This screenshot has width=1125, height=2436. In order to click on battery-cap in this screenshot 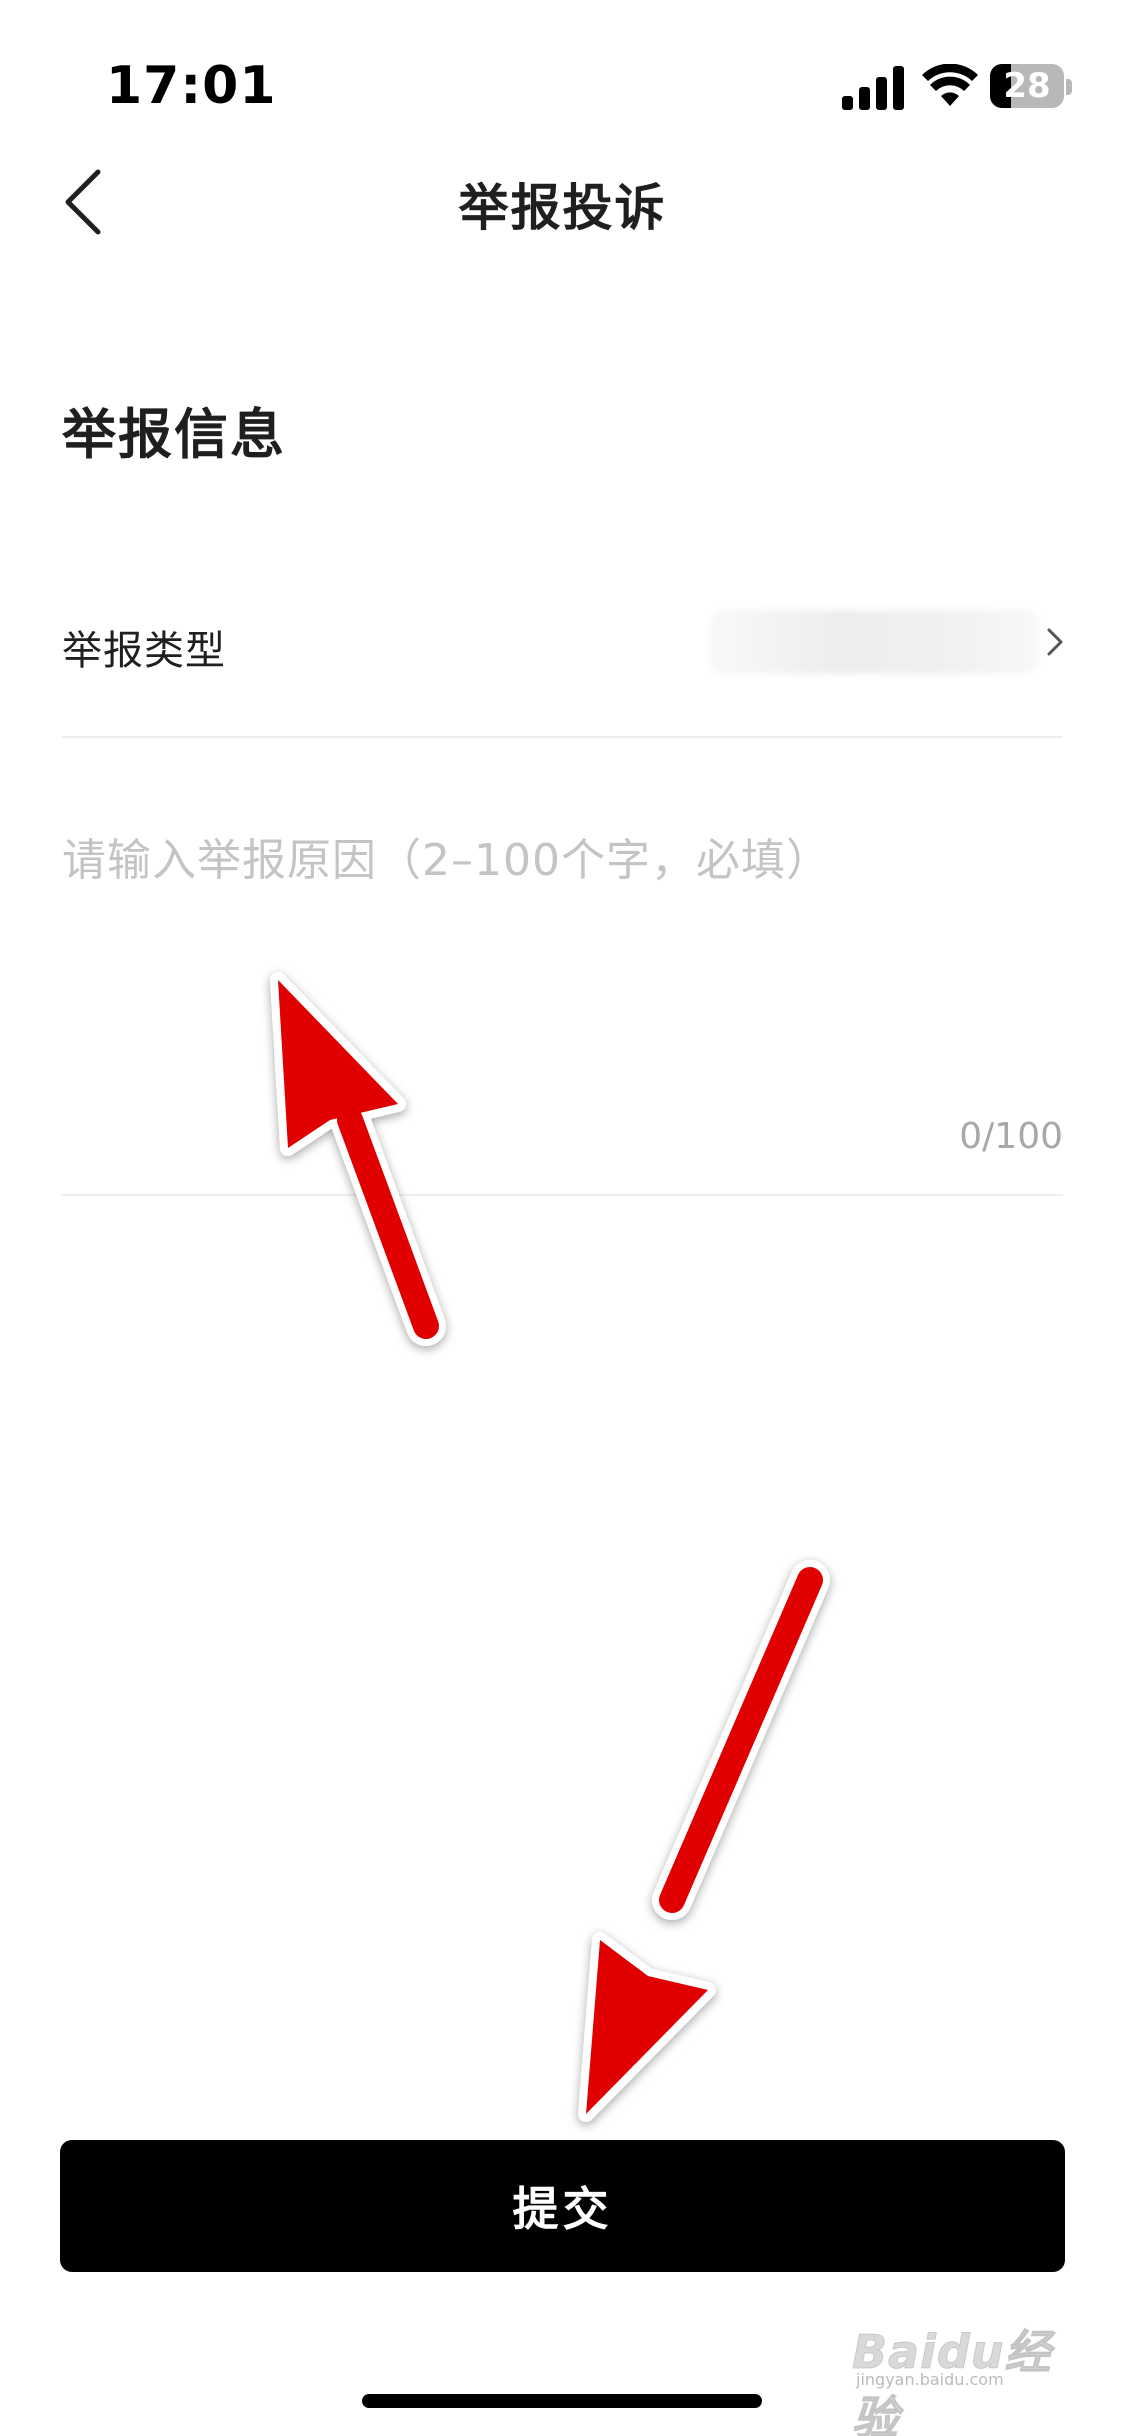, I will do `click(1069, 87)`.